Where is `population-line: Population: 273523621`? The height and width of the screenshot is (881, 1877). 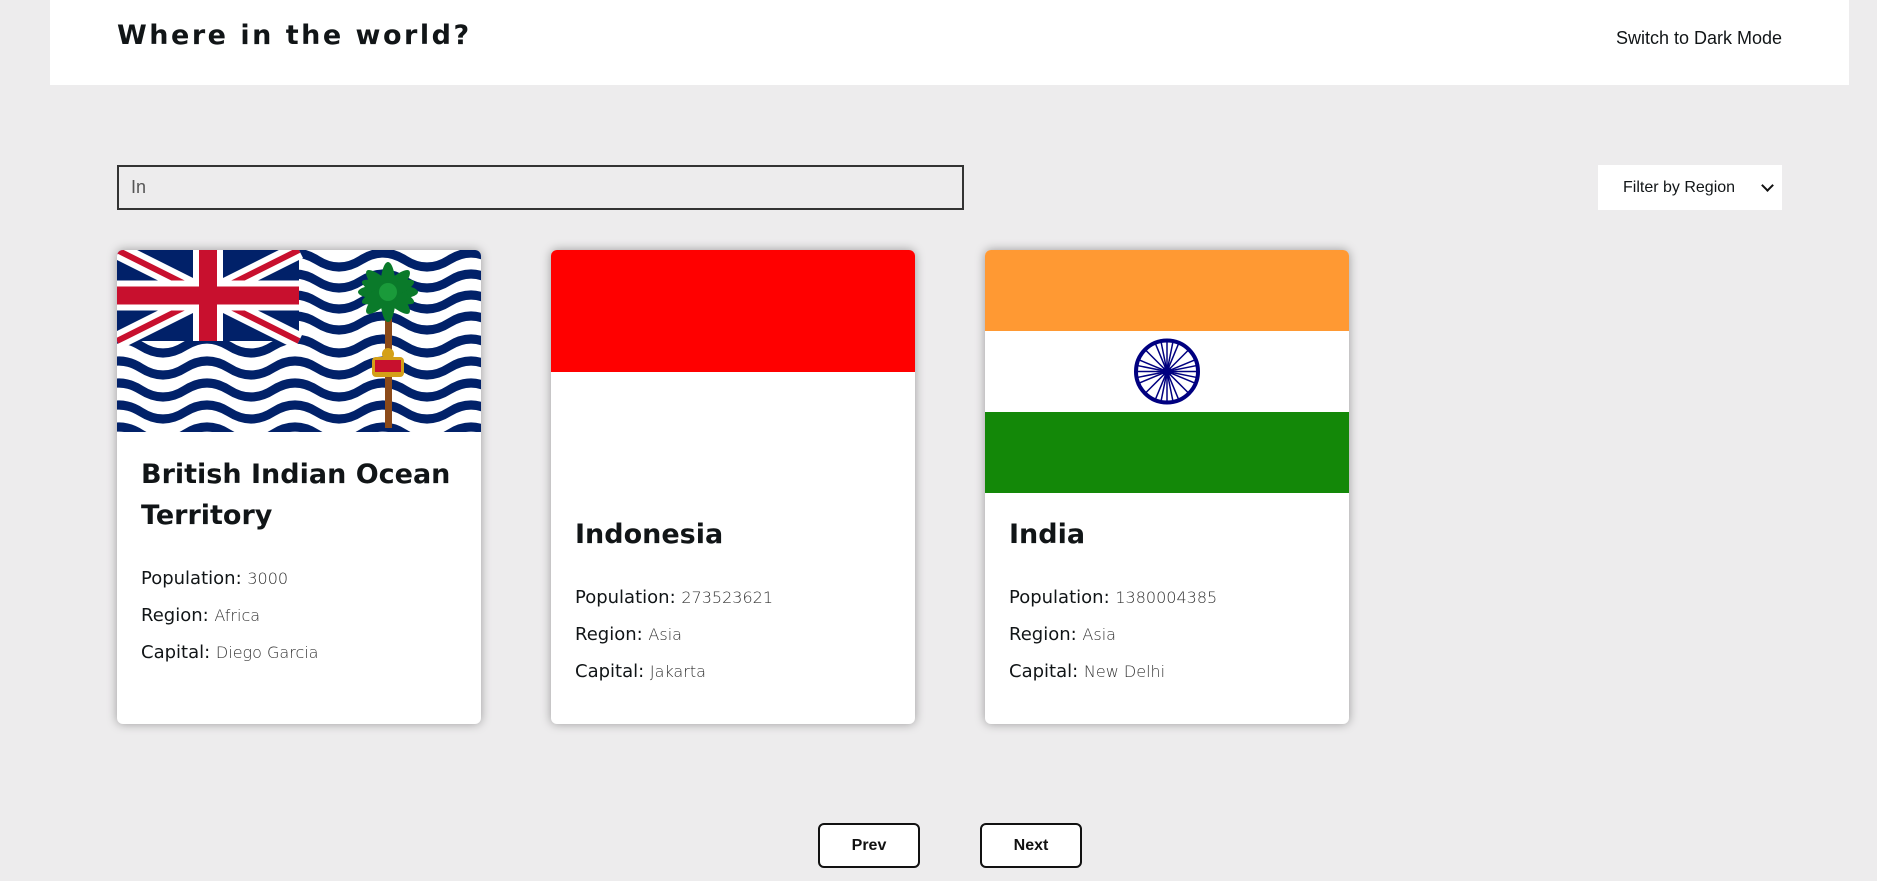
population-line: Population: 273523621 is located at coordinates (674, 597).